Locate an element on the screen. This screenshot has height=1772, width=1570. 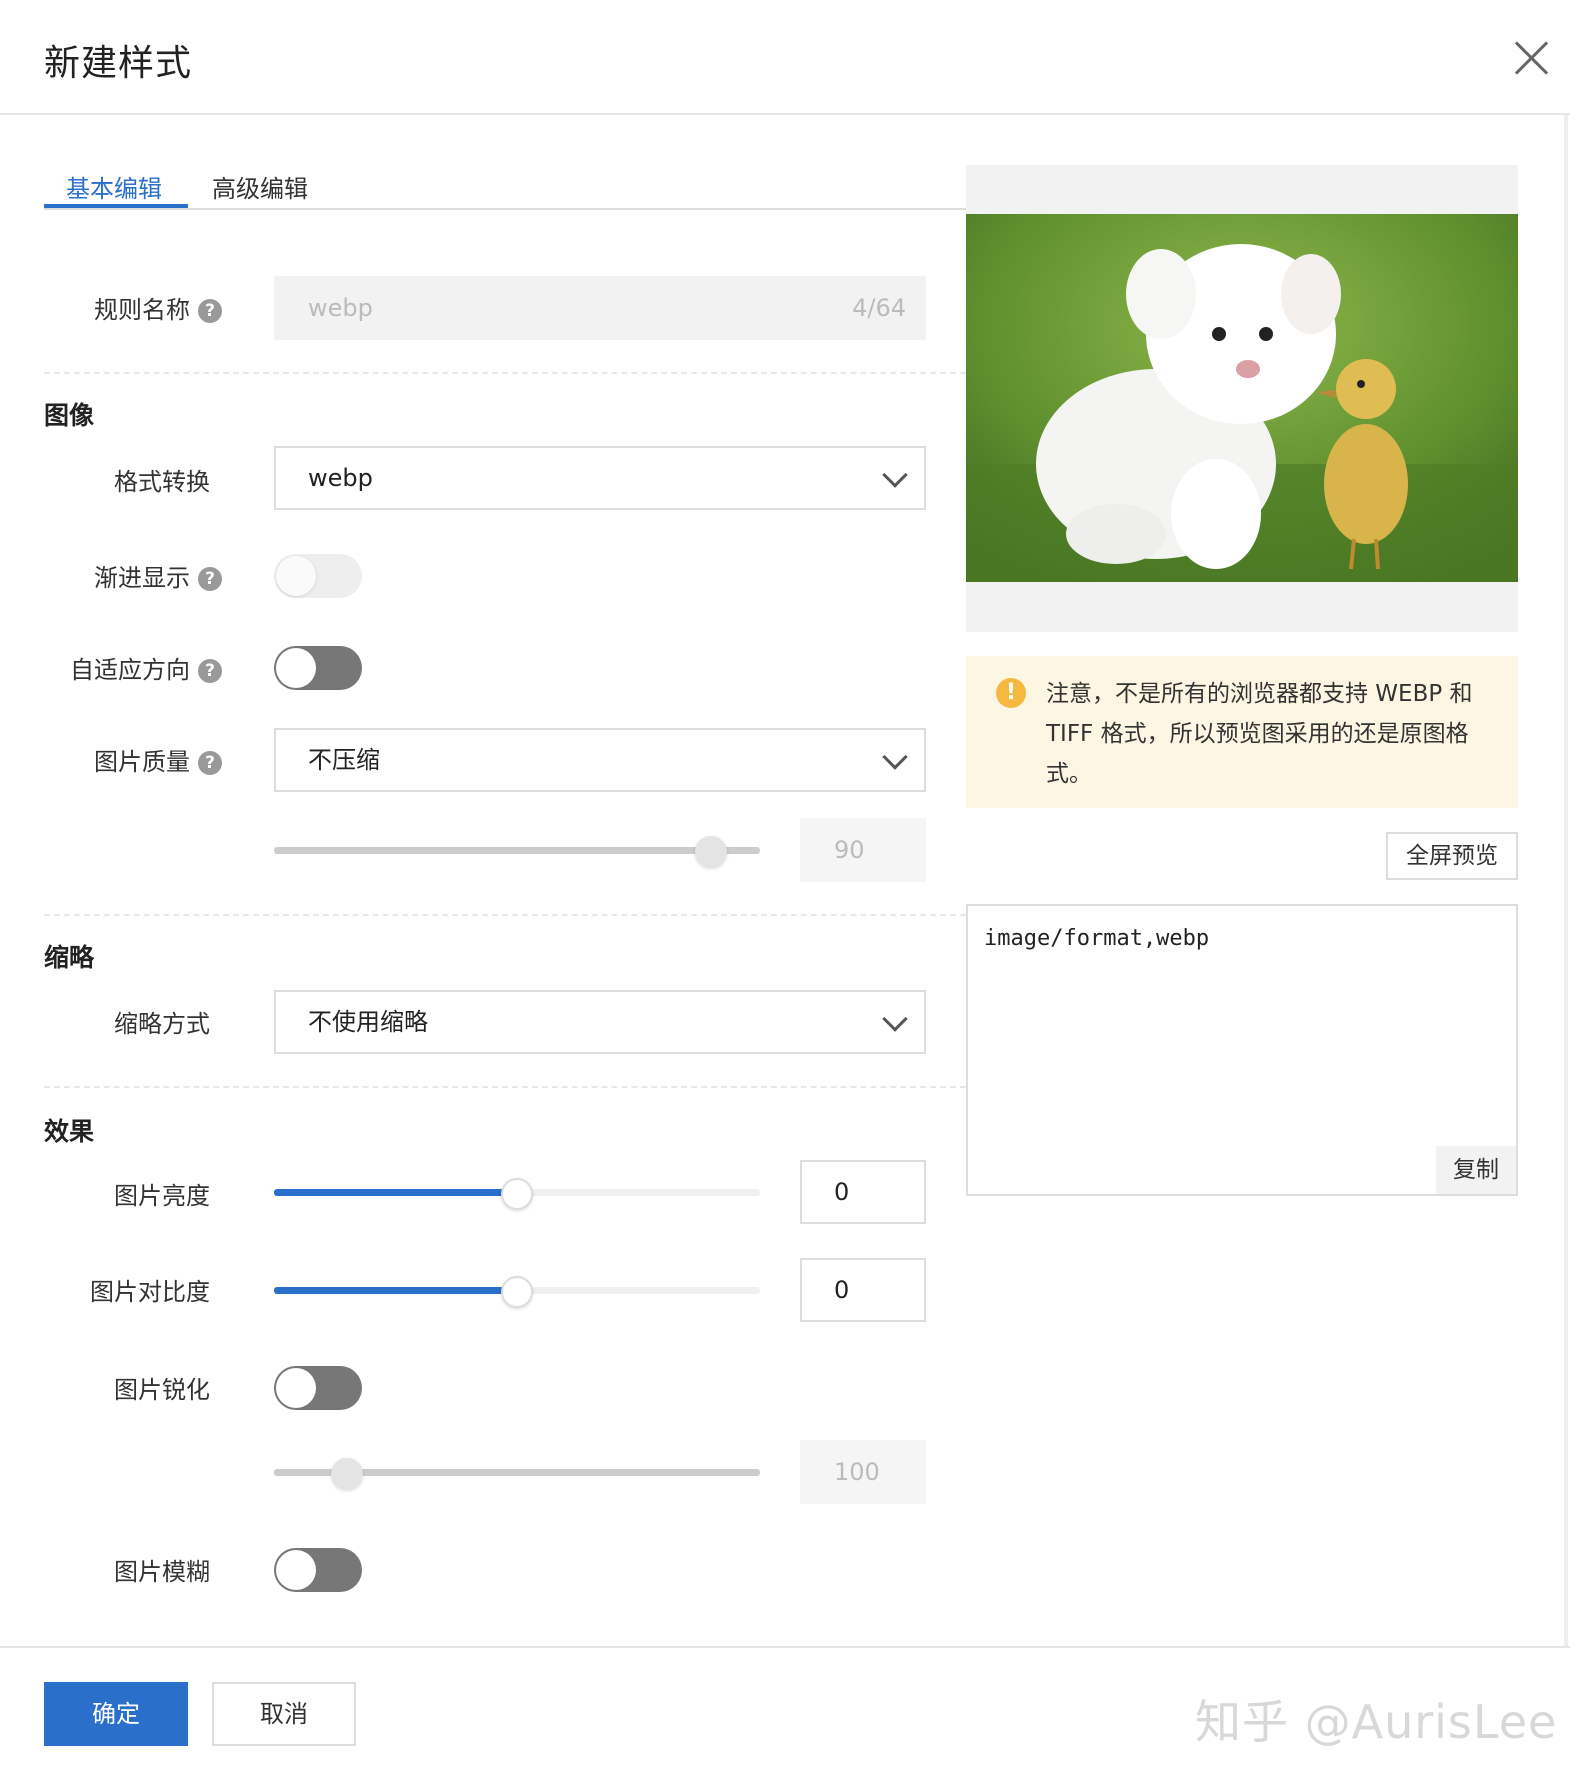
sharpen-toggle is located at coordinates (318, 1388).